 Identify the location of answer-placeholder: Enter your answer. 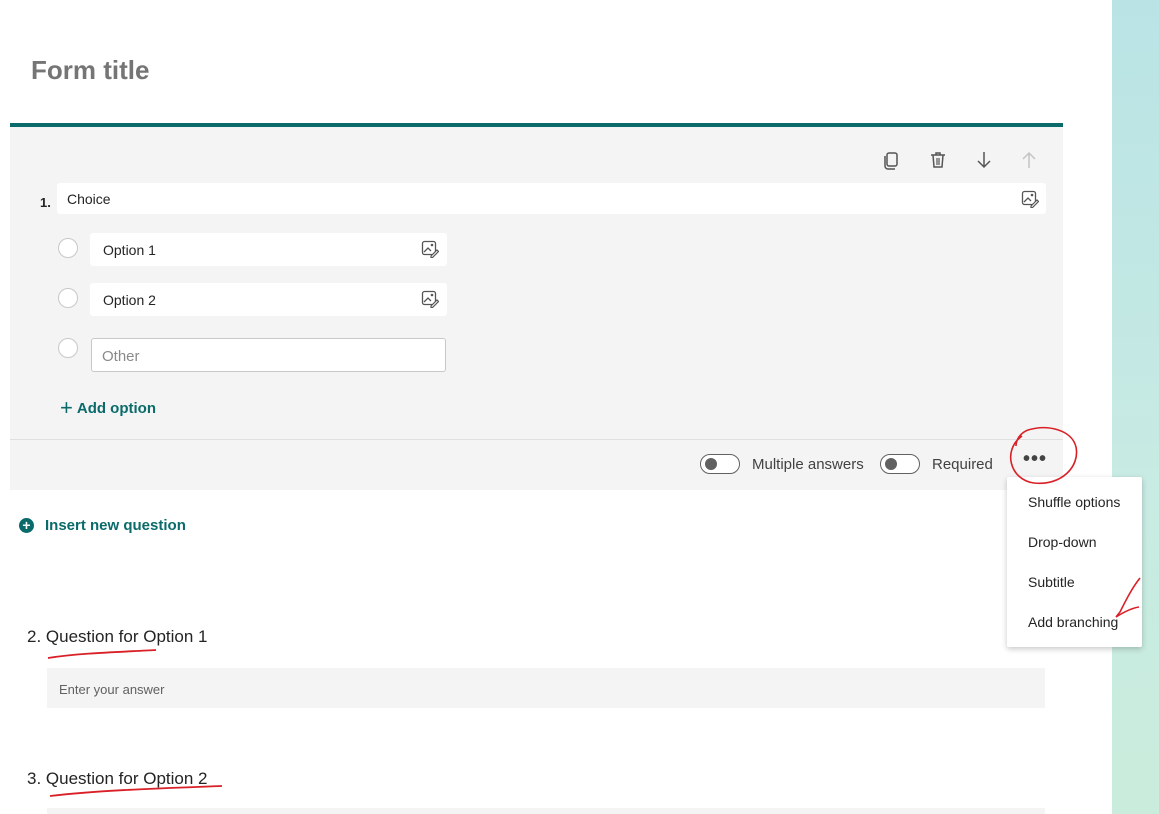
(112, 689).